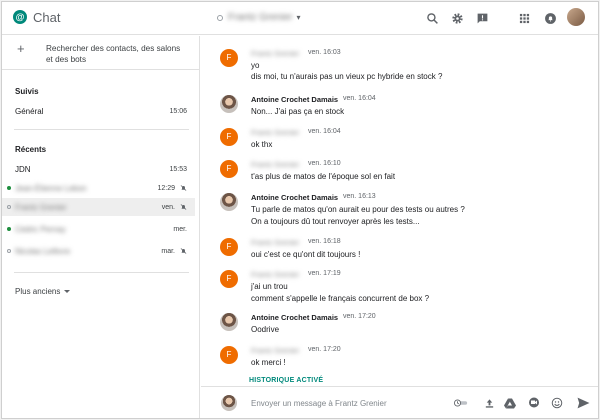 The height and width of the screenshot is (420, 600). I want to click on upload-icon, so click(489, 403).